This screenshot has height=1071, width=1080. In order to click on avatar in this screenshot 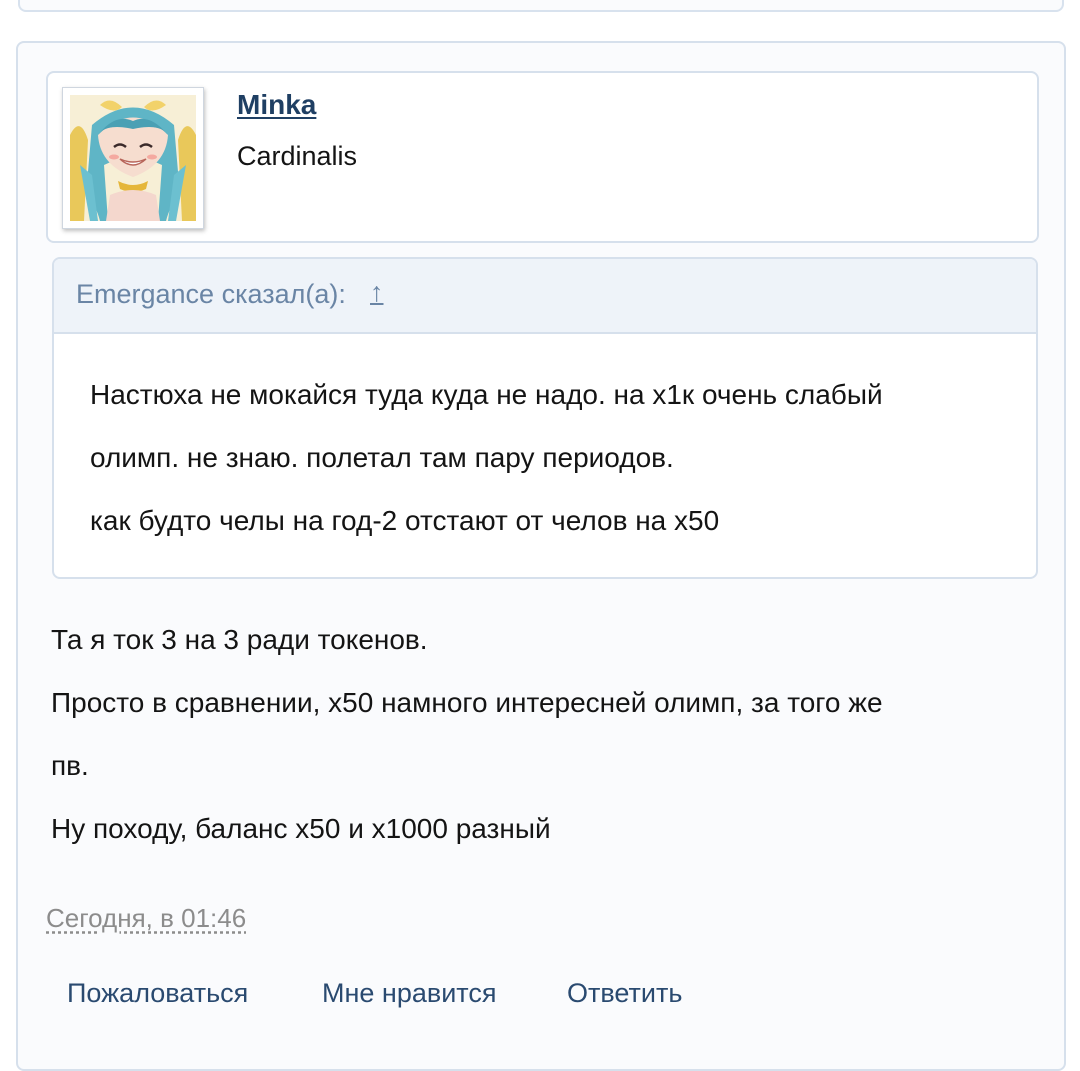, I will do `click(133, 158)`.